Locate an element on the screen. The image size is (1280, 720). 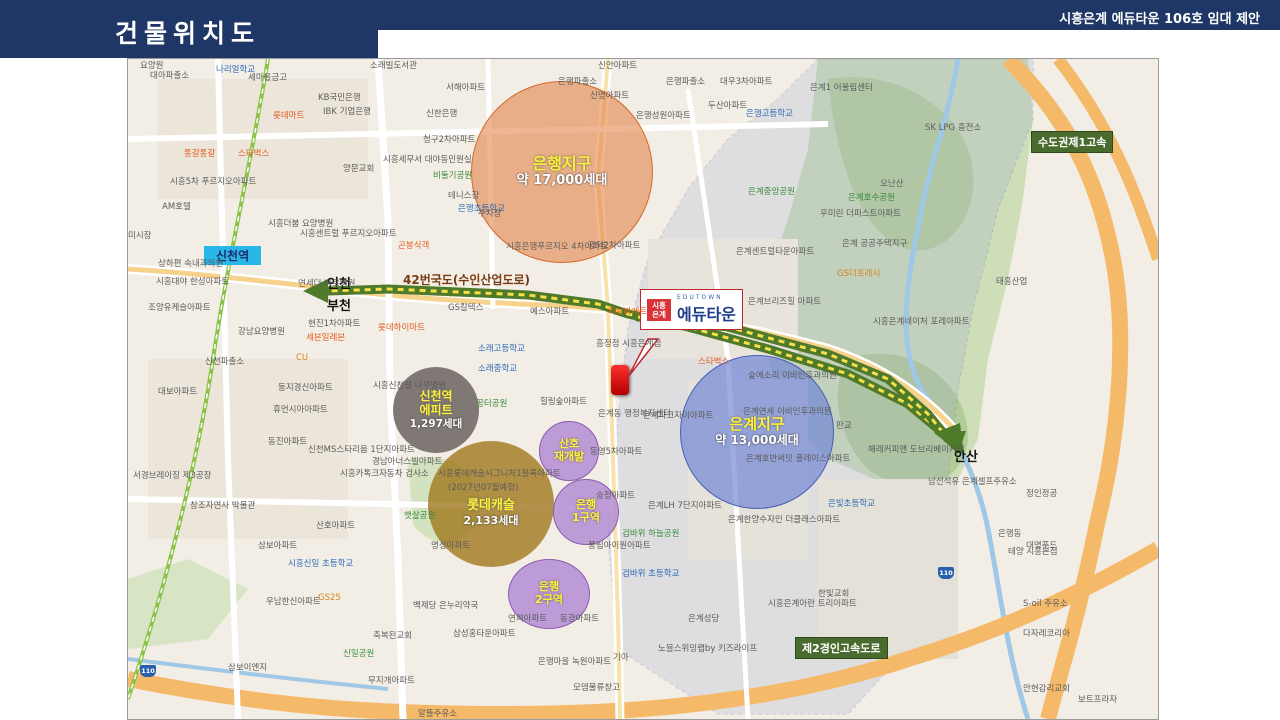
map-poi-label: 동광아파트 is located at coordinates (580, 619).